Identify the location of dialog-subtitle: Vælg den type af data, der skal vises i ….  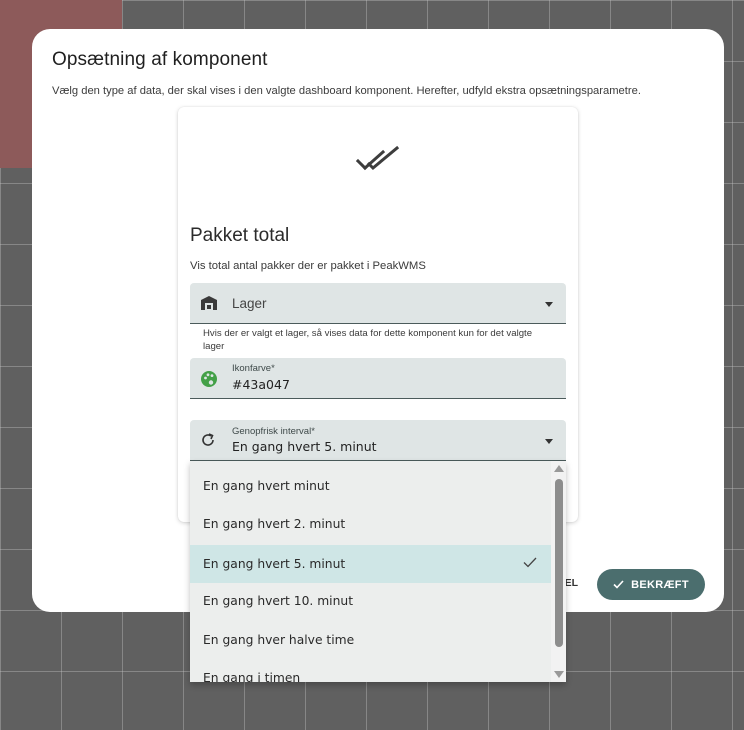
(346, 91).